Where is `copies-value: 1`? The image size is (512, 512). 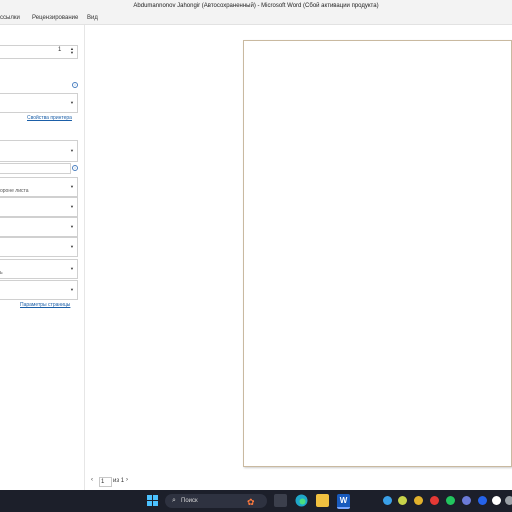
copies-value: 1 is located at coordinates (59, 50).